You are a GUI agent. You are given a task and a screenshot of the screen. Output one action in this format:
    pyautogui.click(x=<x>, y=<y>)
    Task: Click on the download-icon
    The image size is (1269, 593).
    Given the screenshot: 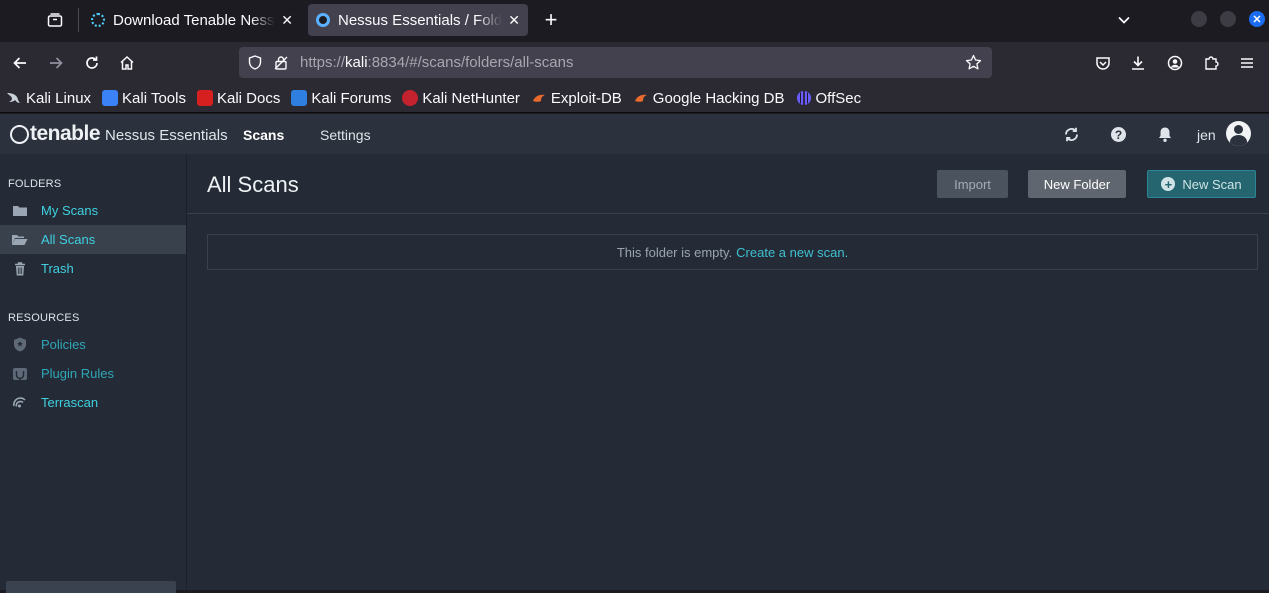 What is the action you would take?
    pyautogui.click(x=1138, y=63)
    